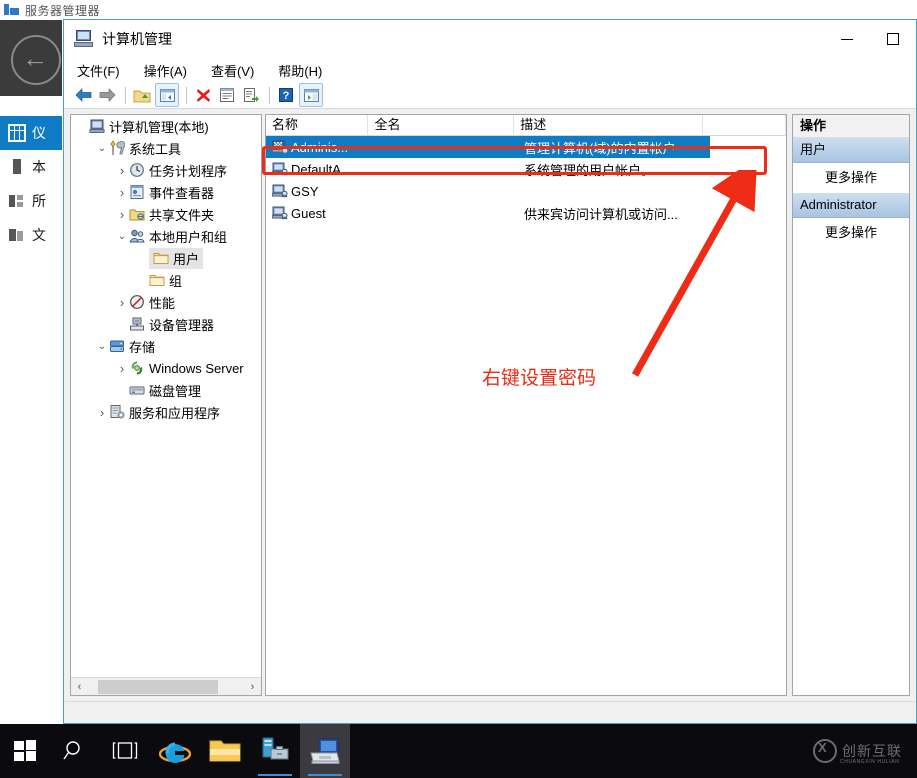 This screenshot has height=778, width=917. What do you see at coordinates (600, 148) in the screenshot?
I see `user-description-cell: 管理计算机(域)的内置帐户` at bounding box center [600, 148].